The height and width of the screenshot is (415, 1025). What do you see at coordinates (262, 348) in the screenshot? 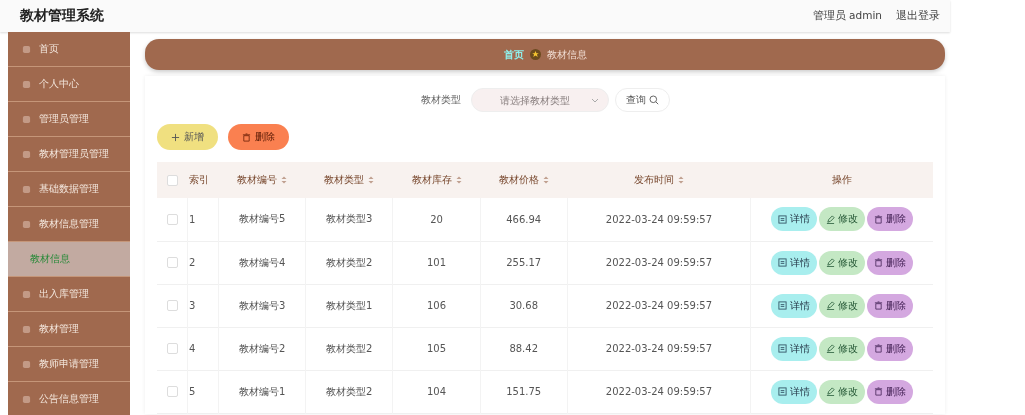
I see `table-cell: 教材编号2` at bounding box center [262, 348].